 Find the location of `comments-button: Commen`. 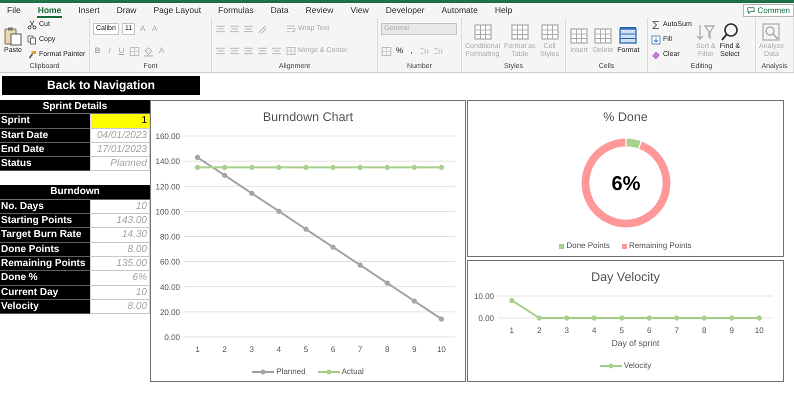

comments-button: Commen is located at coordinates (768, 10).